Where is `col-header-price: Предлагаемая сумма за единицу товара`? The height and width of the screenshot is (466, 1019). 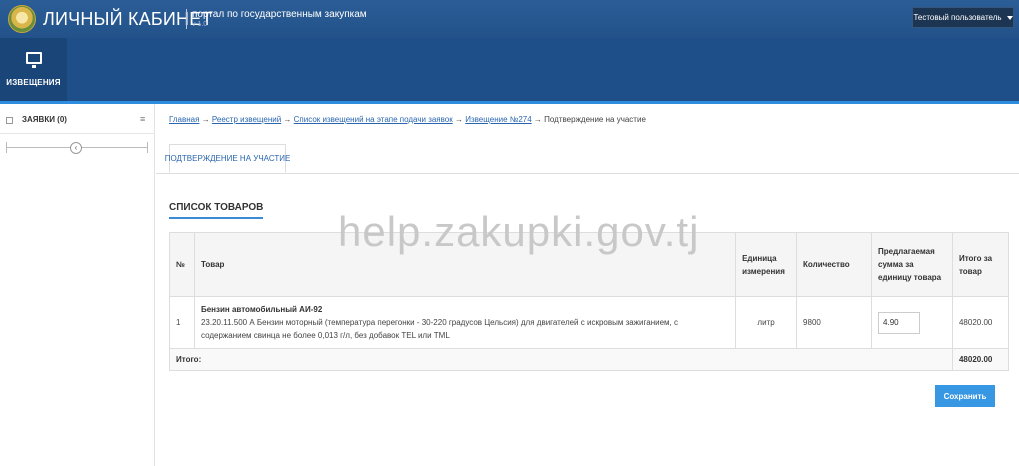 col-header-price: Предлагаемая сумма за единицу товара is located at coordinates (912, 264).